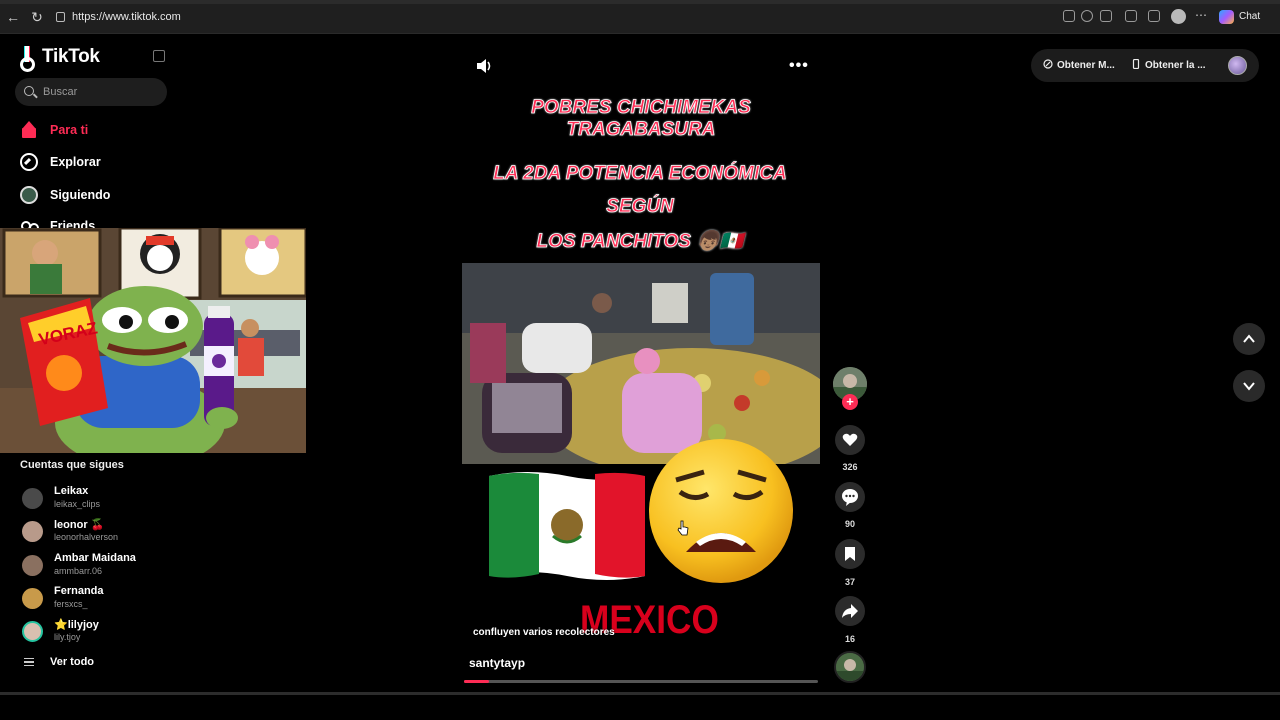 The width and height of the screenshot is (1280, 720). What do you see at coordinates (1069, 16) in the screenshot?
I see `translate-icon` at bounding box center [1069, 16].